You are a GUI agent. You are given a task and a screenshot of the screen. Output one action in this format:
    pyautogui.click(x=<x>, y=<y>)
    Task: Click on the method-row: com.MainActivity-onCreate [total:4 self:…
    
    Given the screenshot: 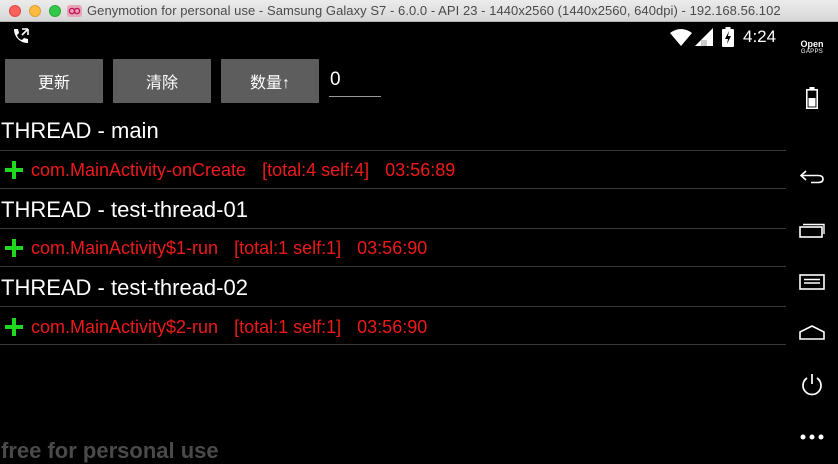 What is the action you would take?
    pyautogui.click(x=393, y=170)
    